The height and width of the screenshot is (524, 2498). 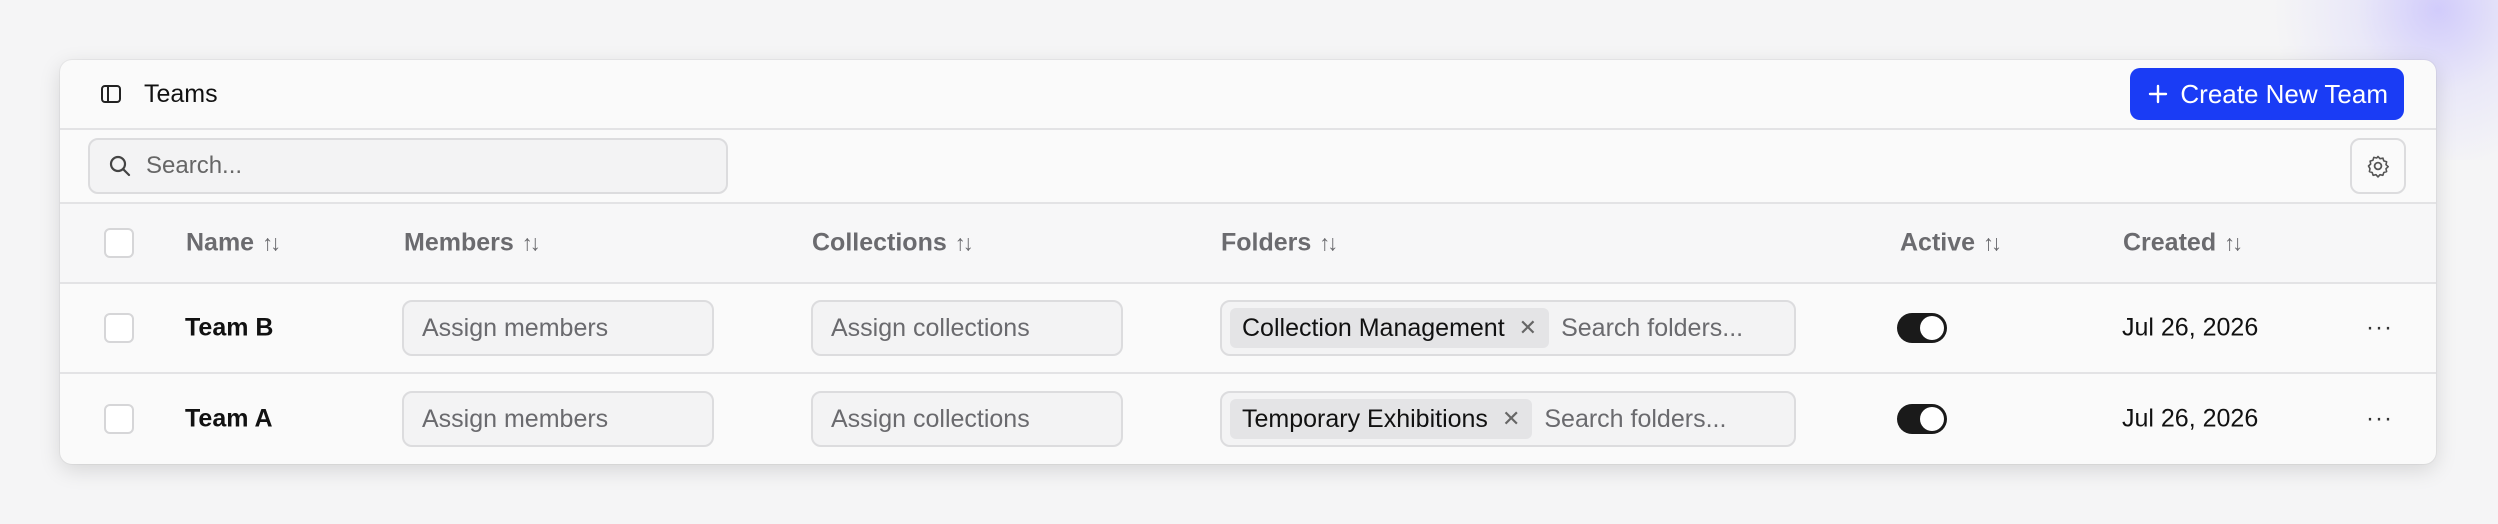 I want to click on select-all-checkbox, so click(x=119, y=243).